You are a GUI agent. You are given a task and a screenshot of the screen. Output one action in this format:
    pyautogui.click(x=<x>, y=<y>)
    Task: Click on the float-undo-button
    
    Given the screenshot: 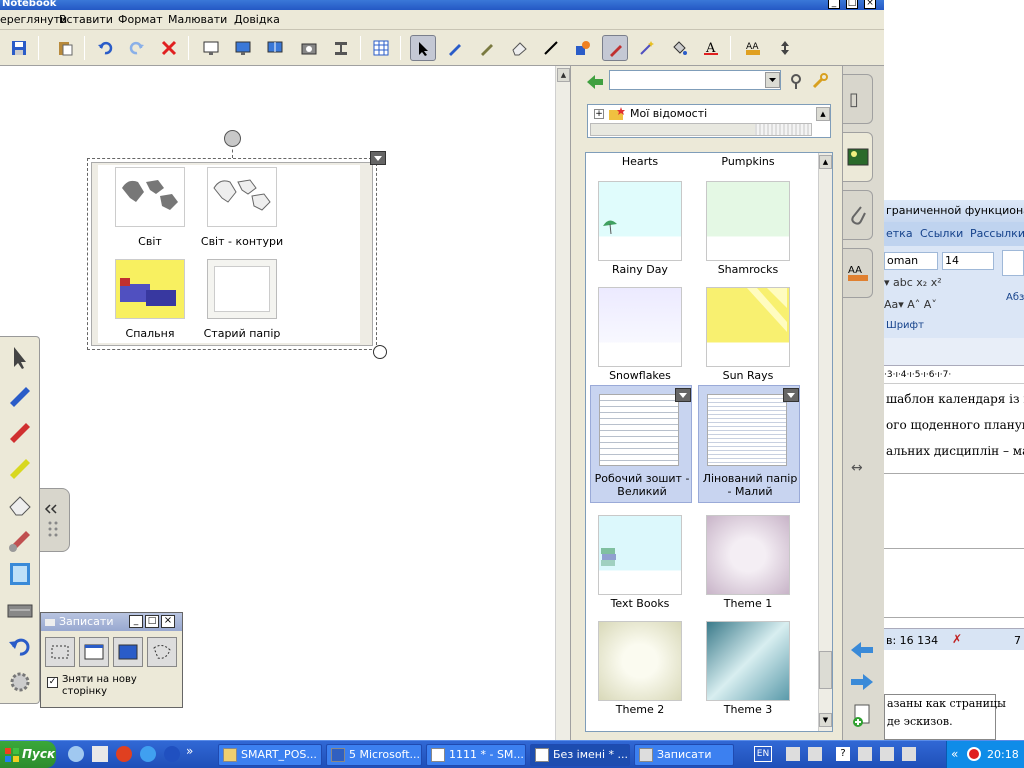 What is the action you would take?
    pyautogui.click(x=20, y=646)
    